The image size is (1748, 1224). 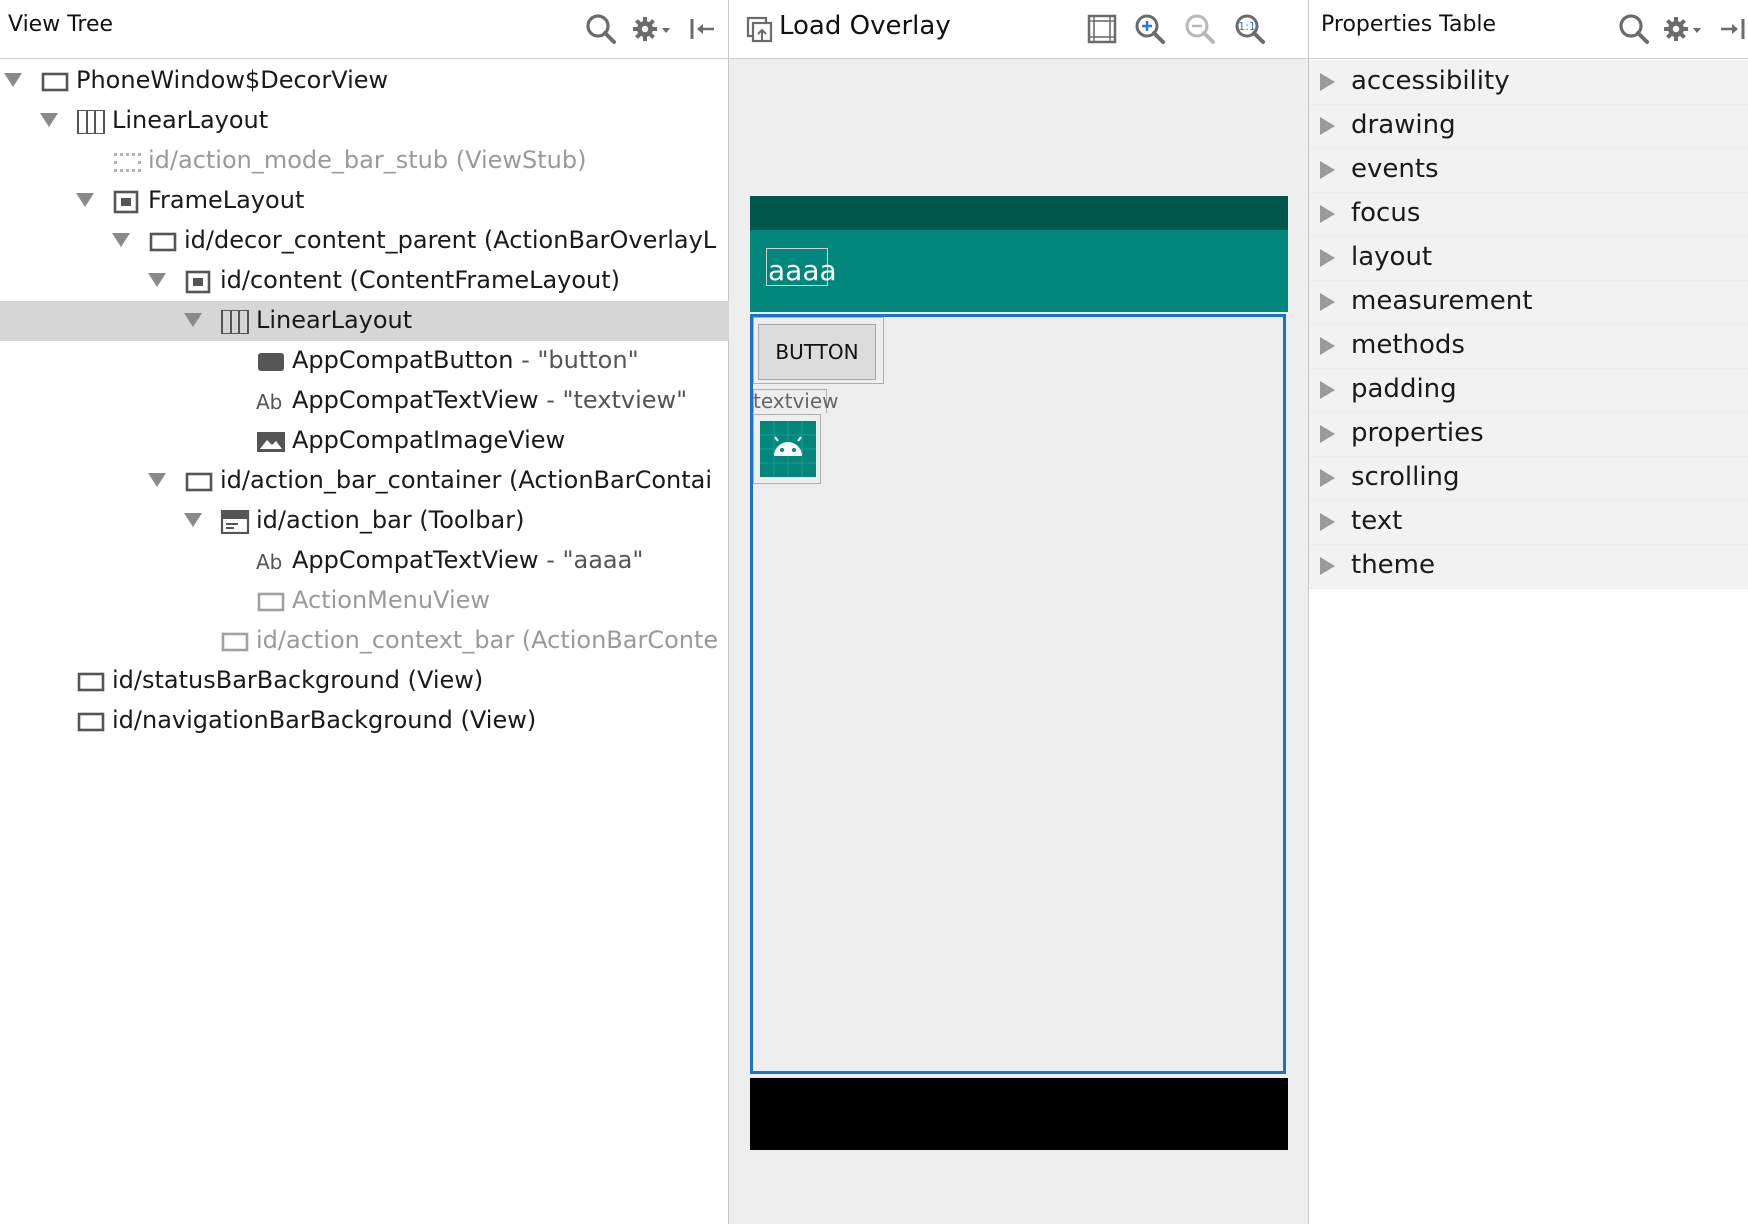 I want to click on load-overlay-icon, so click(x=762, y=29).